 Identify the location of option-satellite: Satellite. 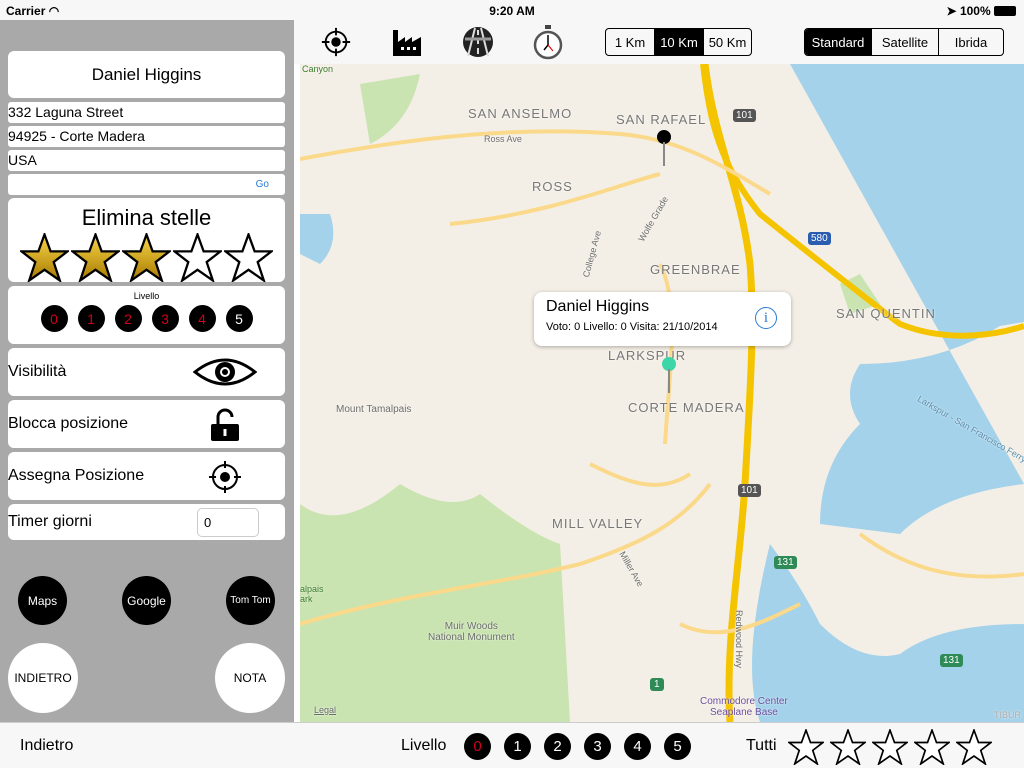
(904, 42).